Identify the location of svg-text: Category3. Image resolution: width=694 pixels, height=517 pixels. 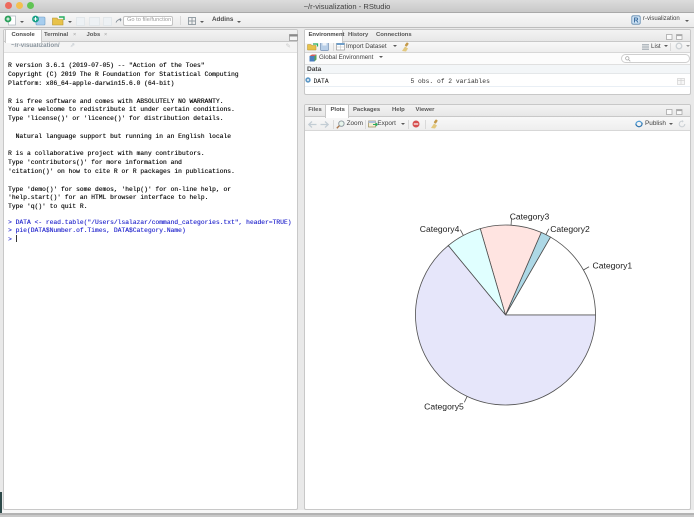
(530, 216).